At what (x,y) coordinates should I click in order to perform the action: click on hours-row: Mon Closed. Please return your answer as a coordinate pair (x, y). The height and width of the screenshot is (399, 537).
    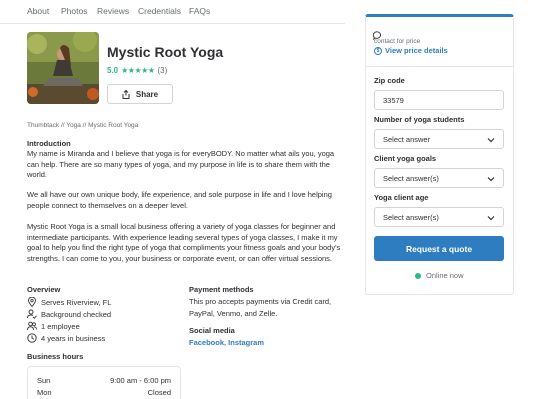
    Looking at the image, I should click on (104, 392).